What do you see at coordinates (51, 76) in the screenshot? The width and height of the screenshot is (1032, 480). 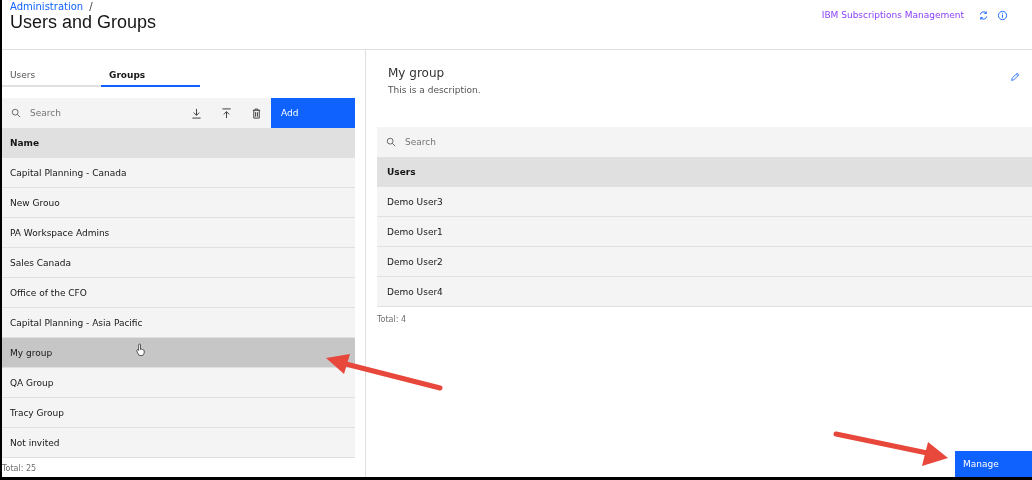 I see `tab: Users` at bounding box center [51, 76].